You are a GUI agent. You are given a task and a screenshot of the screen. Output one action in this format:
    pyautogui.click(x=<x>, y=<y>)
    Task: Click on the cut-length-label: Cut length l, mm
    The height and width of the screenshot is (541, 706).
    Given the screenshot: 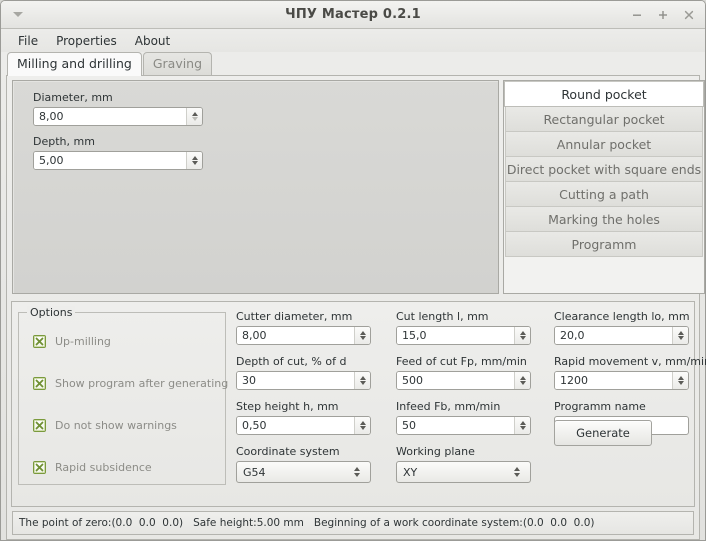 What is the action you would take?
    pyautogui.click(x=442, y=316)
    